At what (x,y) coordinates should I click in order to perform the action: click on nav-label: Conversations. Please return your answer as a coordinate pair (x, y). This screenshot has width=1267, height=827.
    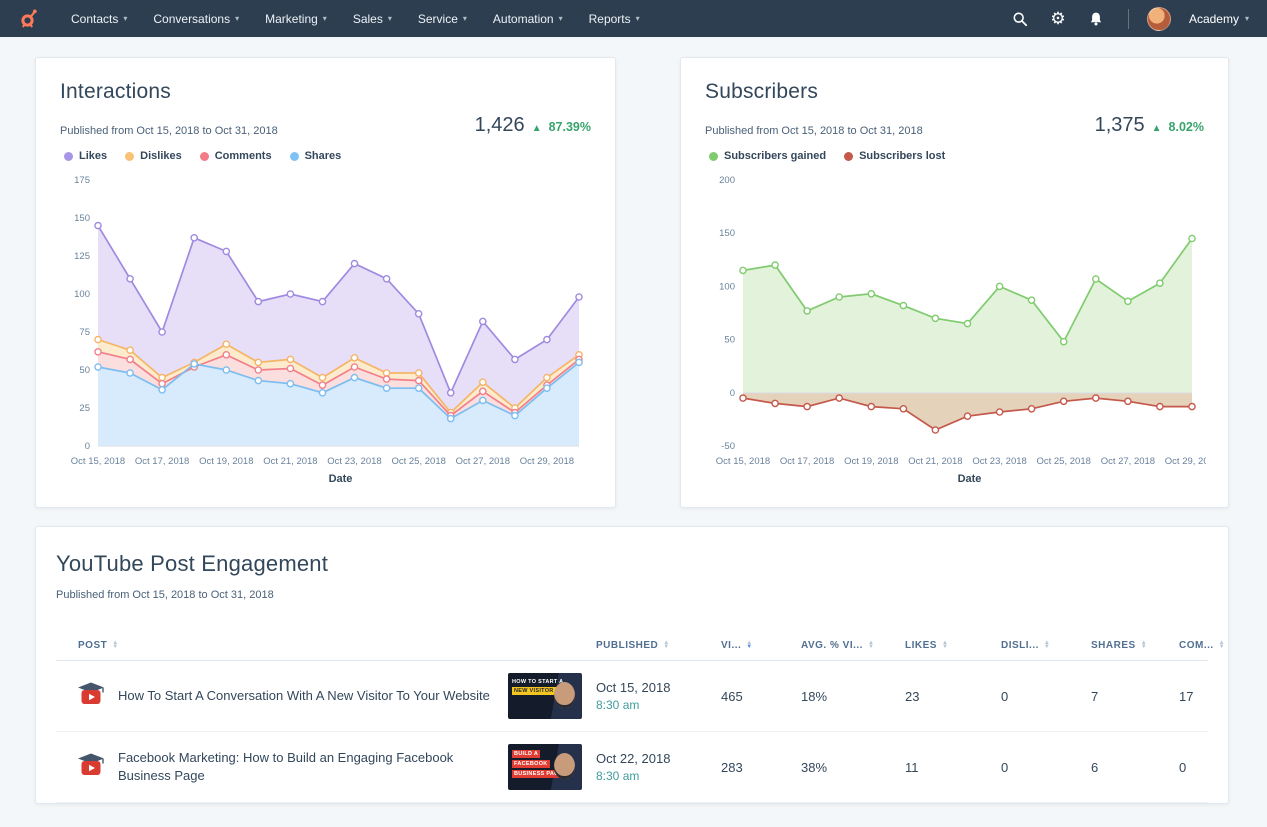
    Looking at the image, I should click on (192, 18).